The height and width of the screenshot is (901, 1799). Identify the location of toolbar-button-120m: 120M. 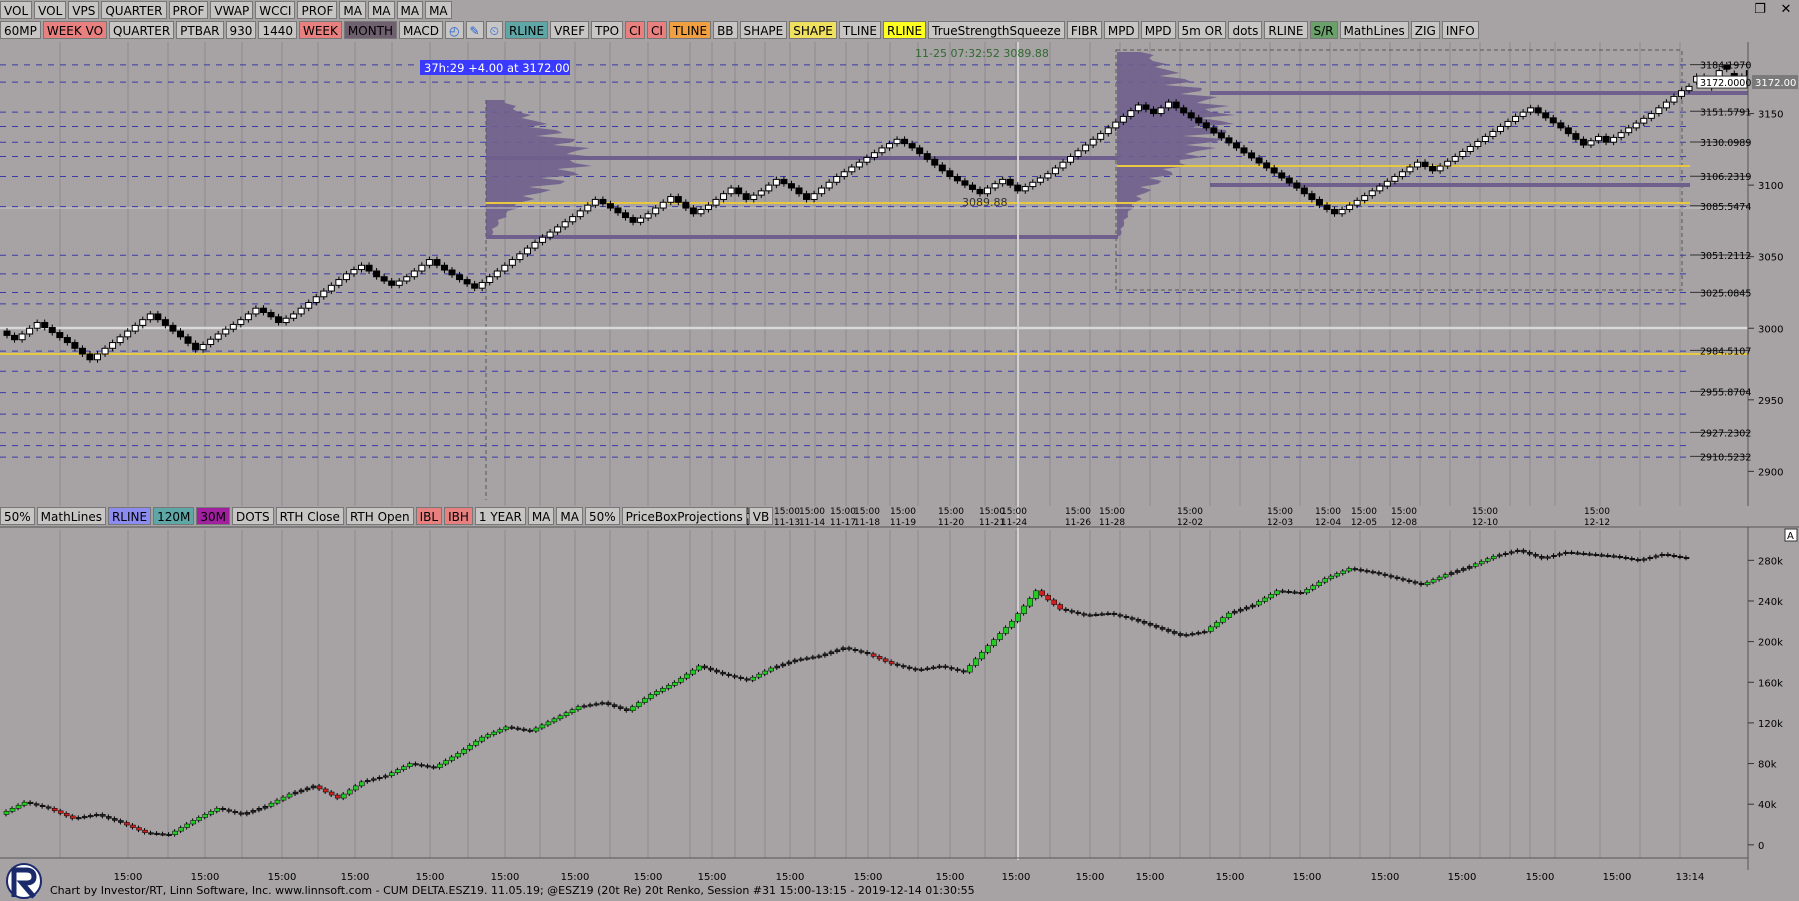
(174, 516).